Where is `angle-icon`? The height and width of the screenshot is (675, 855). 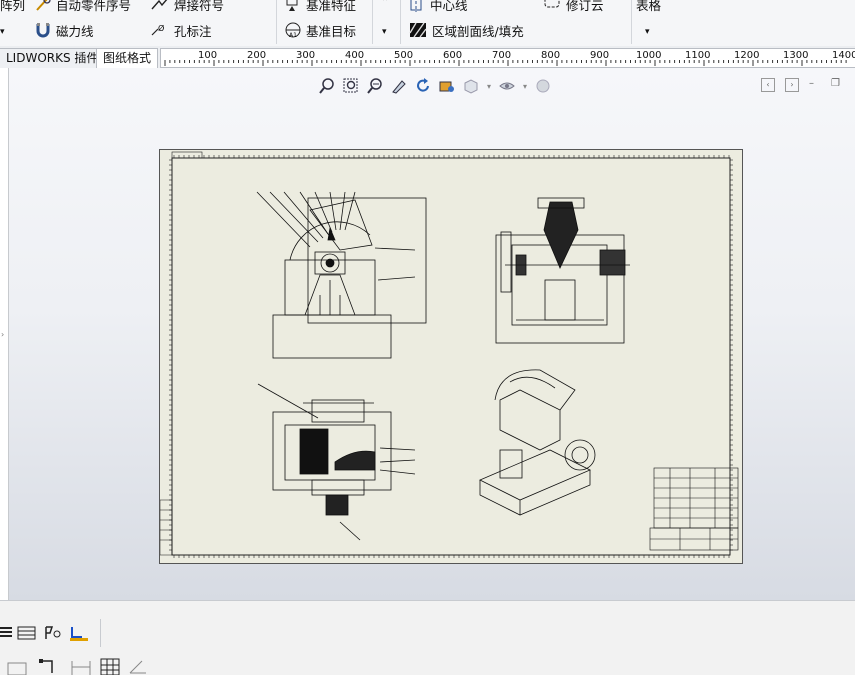 angle-icon is located at coordinates (139, 667).